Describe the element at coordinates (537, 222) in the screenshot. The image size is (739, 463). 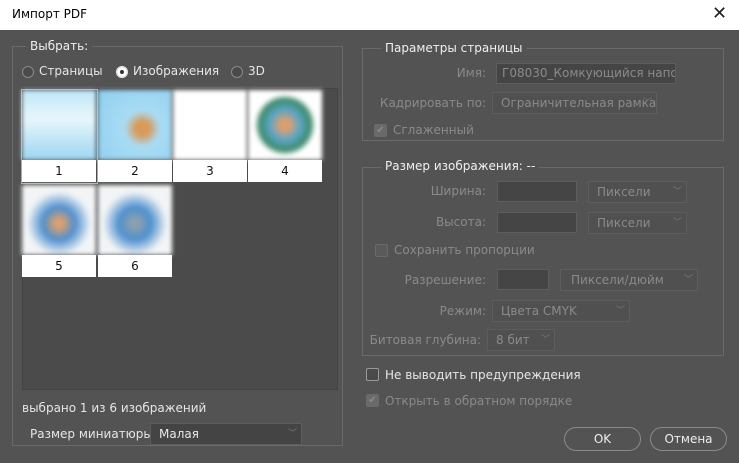
I see `height-input` at that location.